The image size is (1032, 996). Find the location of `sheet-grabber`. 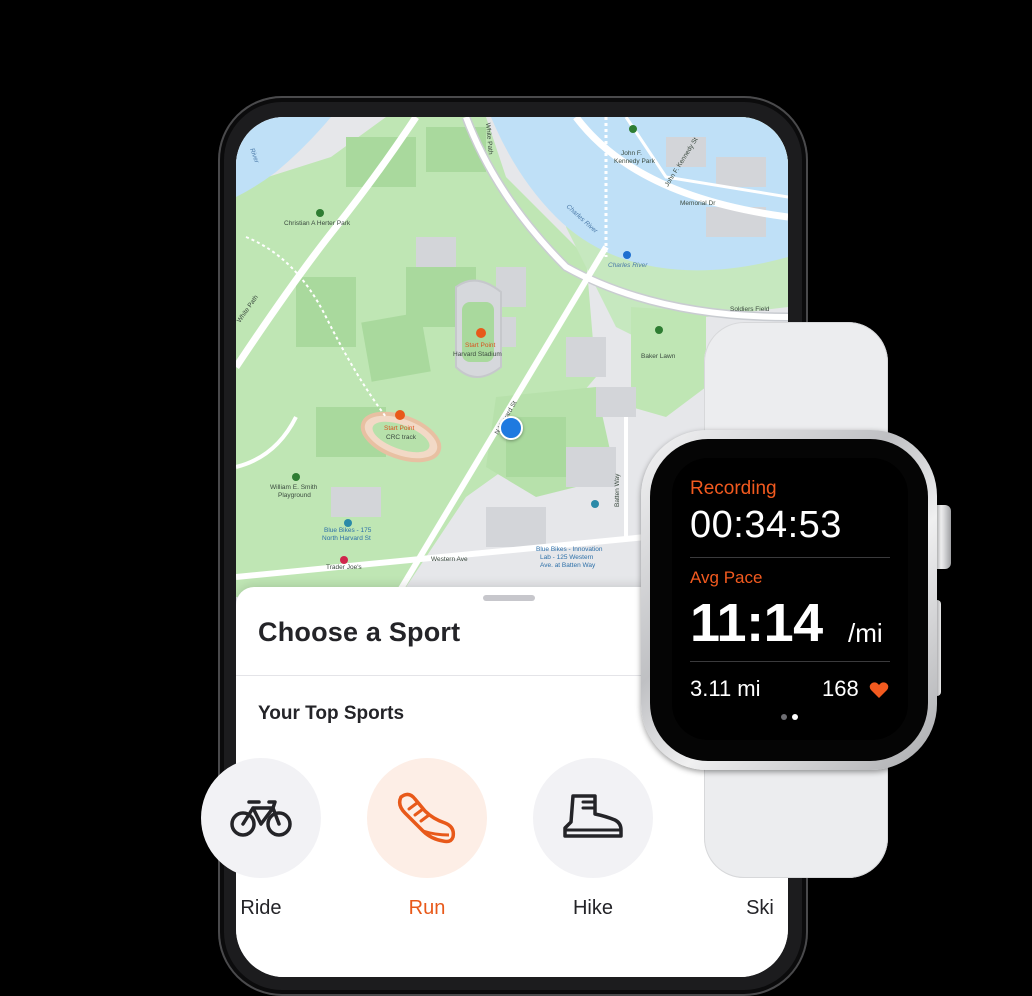

sheet-grabber is located at coordinates (509, 598).